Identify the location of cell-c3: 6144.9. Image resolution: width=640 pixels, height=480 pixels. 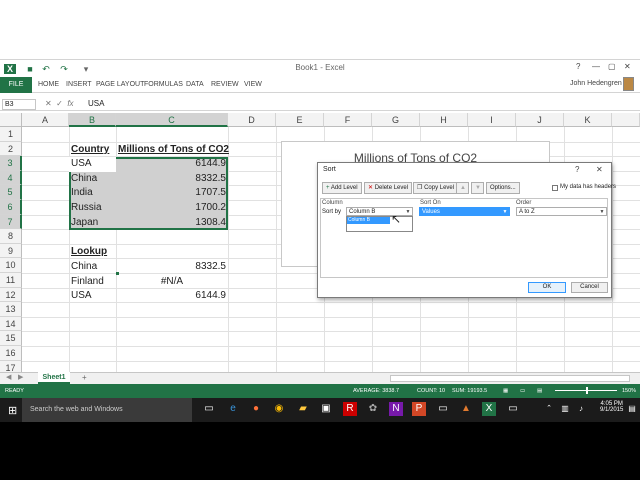
(172, 163).